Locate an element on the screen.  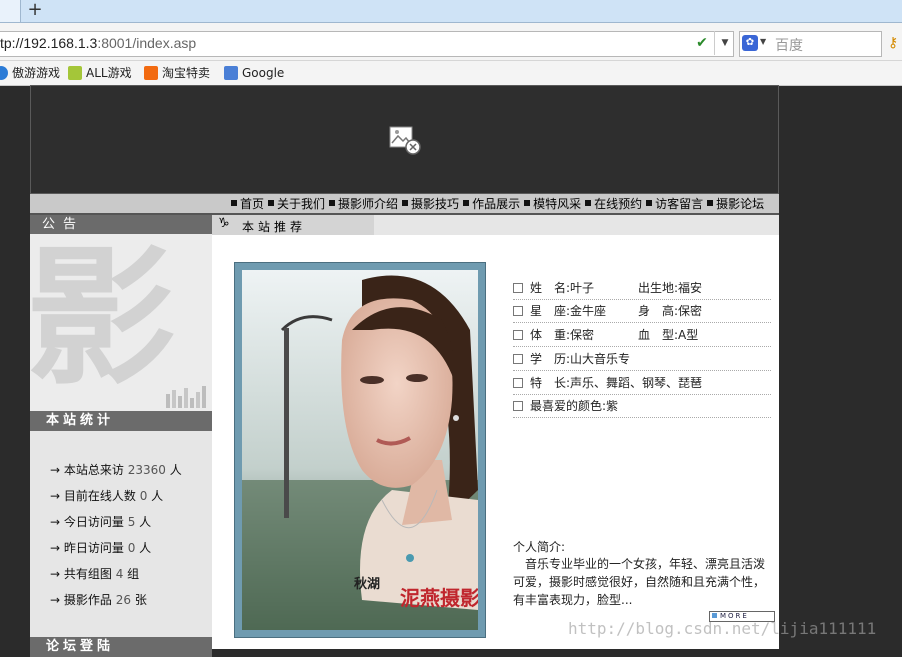
recommend-title: 本站推荐 is located at coordinates (274, 227).